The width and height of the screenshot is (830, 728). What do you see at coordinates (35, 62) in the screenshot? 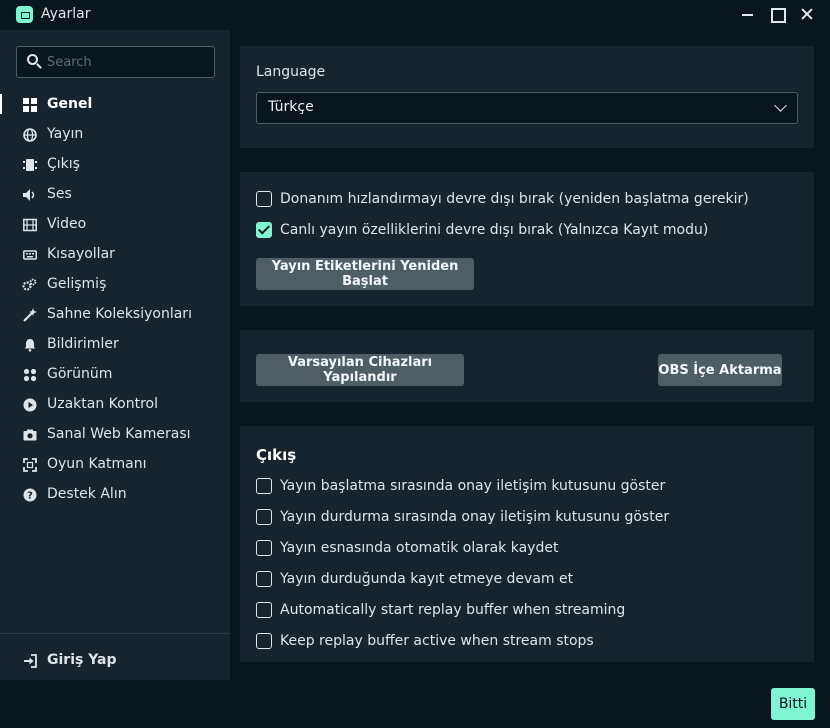
I see `search-icon` at bounding box center [35, 62].